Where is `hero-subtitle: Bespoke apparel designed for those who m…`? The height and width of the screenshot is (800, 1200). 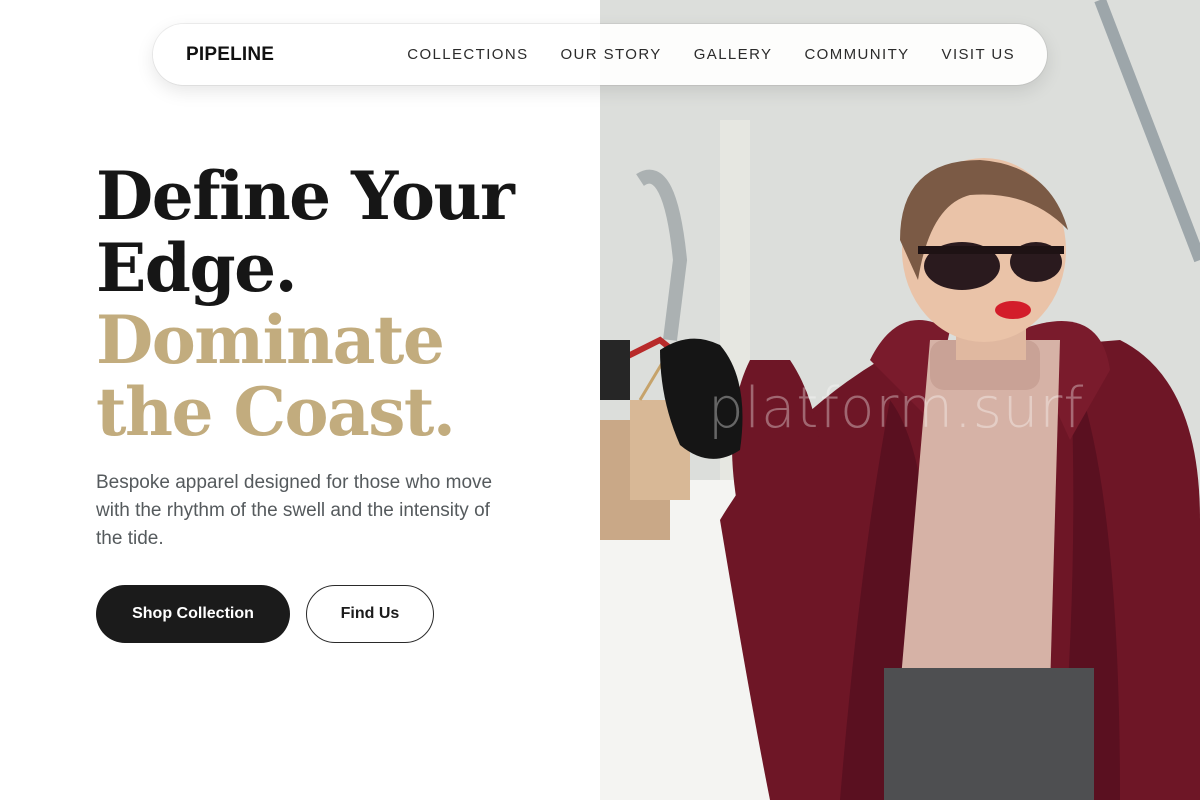
hero-subtitle: Bespoke apparel designed for those who m… is located at coordinates (294, 510).